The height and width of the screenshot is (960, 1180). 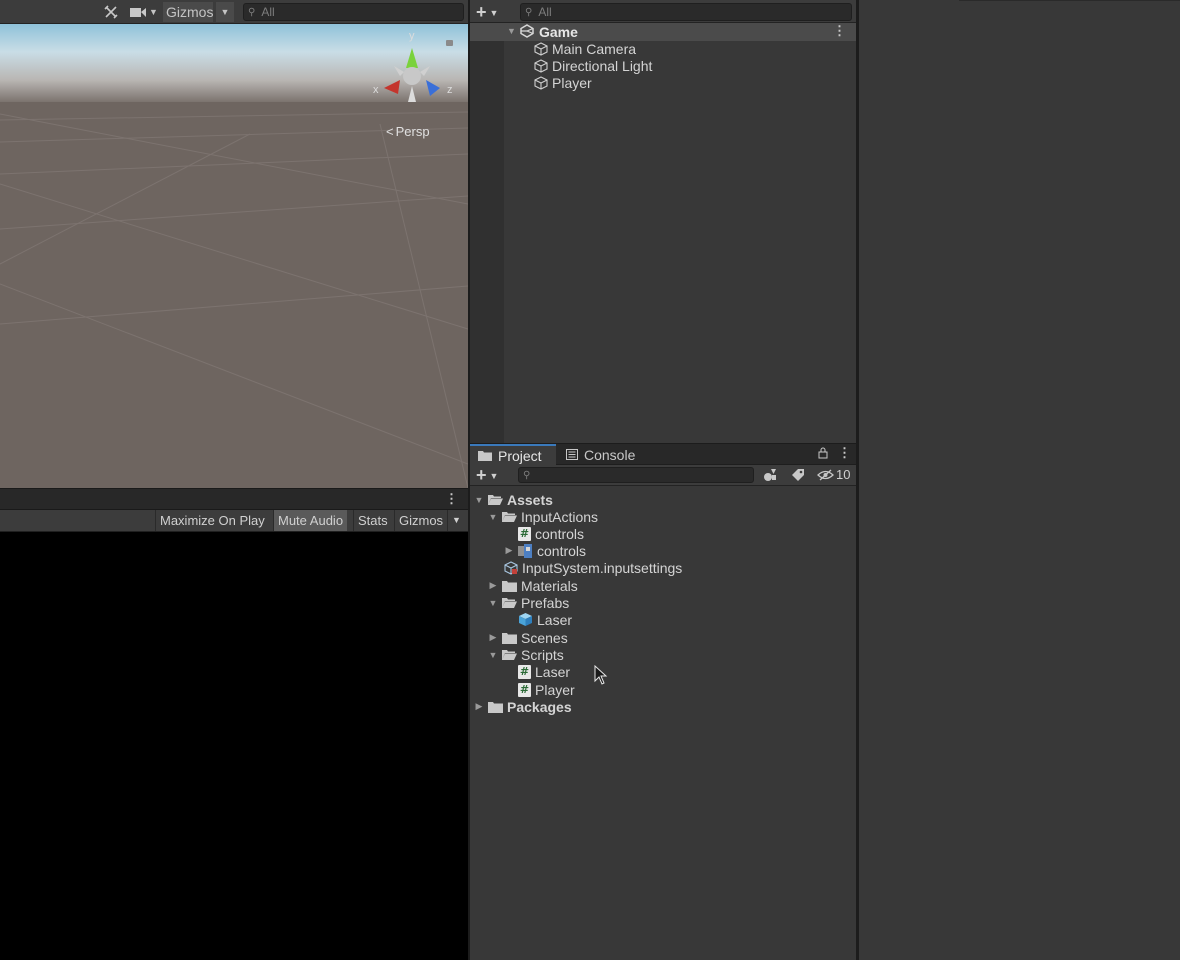 I want to click on panel-divider, so click(x=1069, y=0).